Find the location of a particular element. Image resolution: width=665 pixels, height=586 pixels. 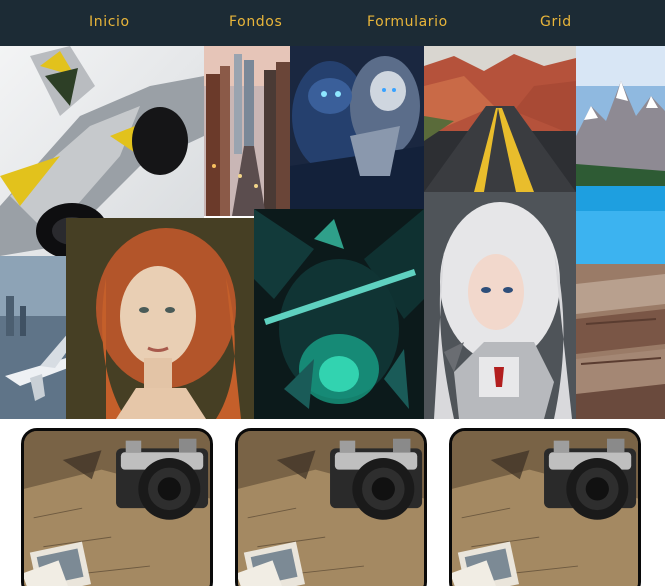

nav-link-fondos: Fondos is located at coordinates (255, 22).